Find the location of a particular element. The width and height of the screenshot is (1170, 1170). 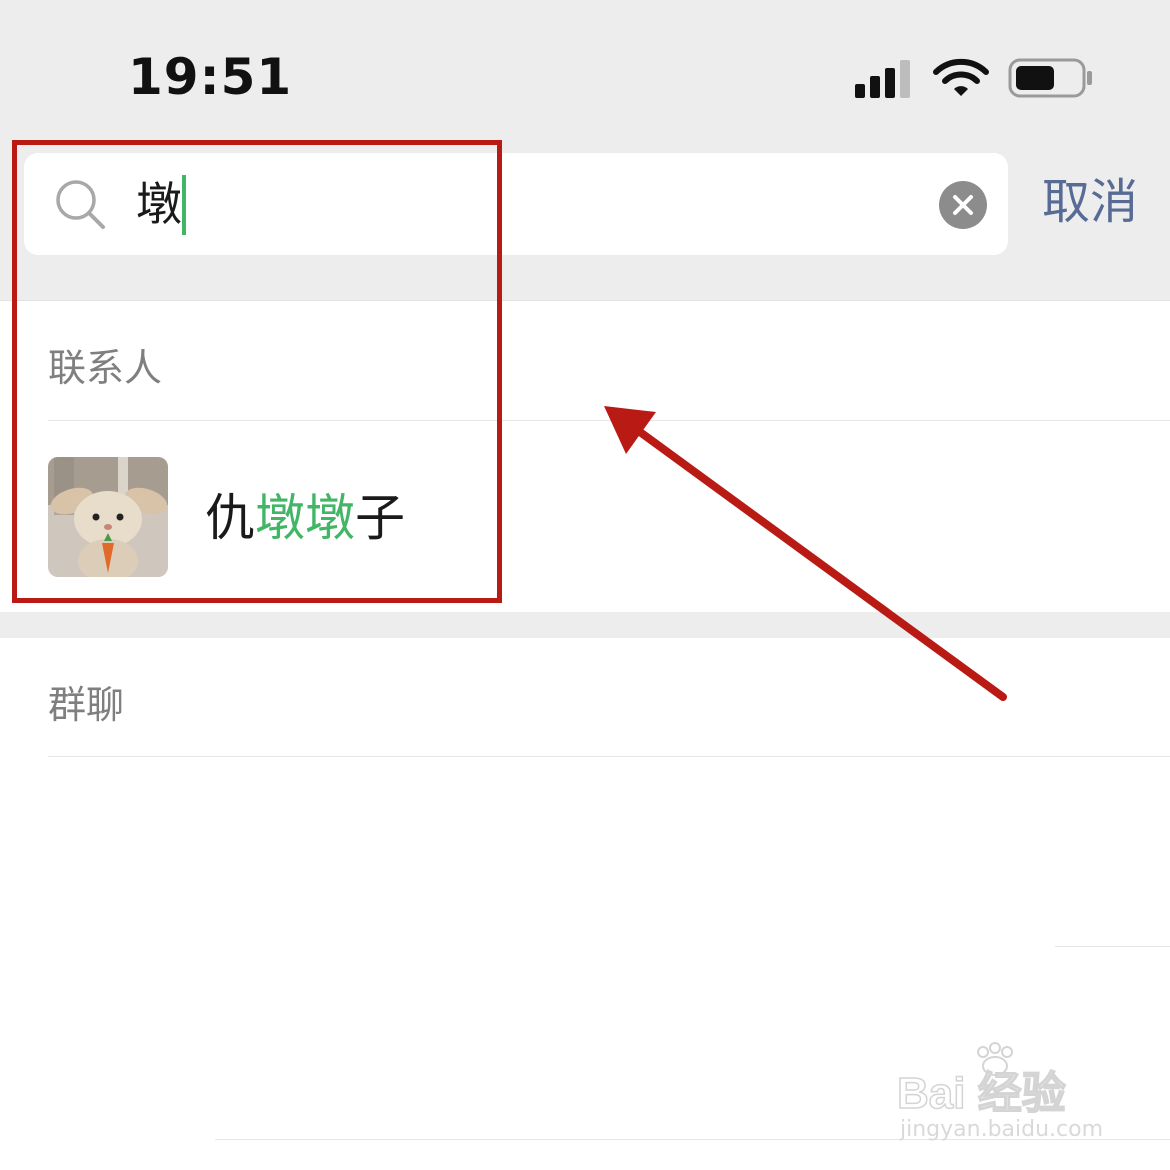

battery-icon is located at coordinates (1050, 78).